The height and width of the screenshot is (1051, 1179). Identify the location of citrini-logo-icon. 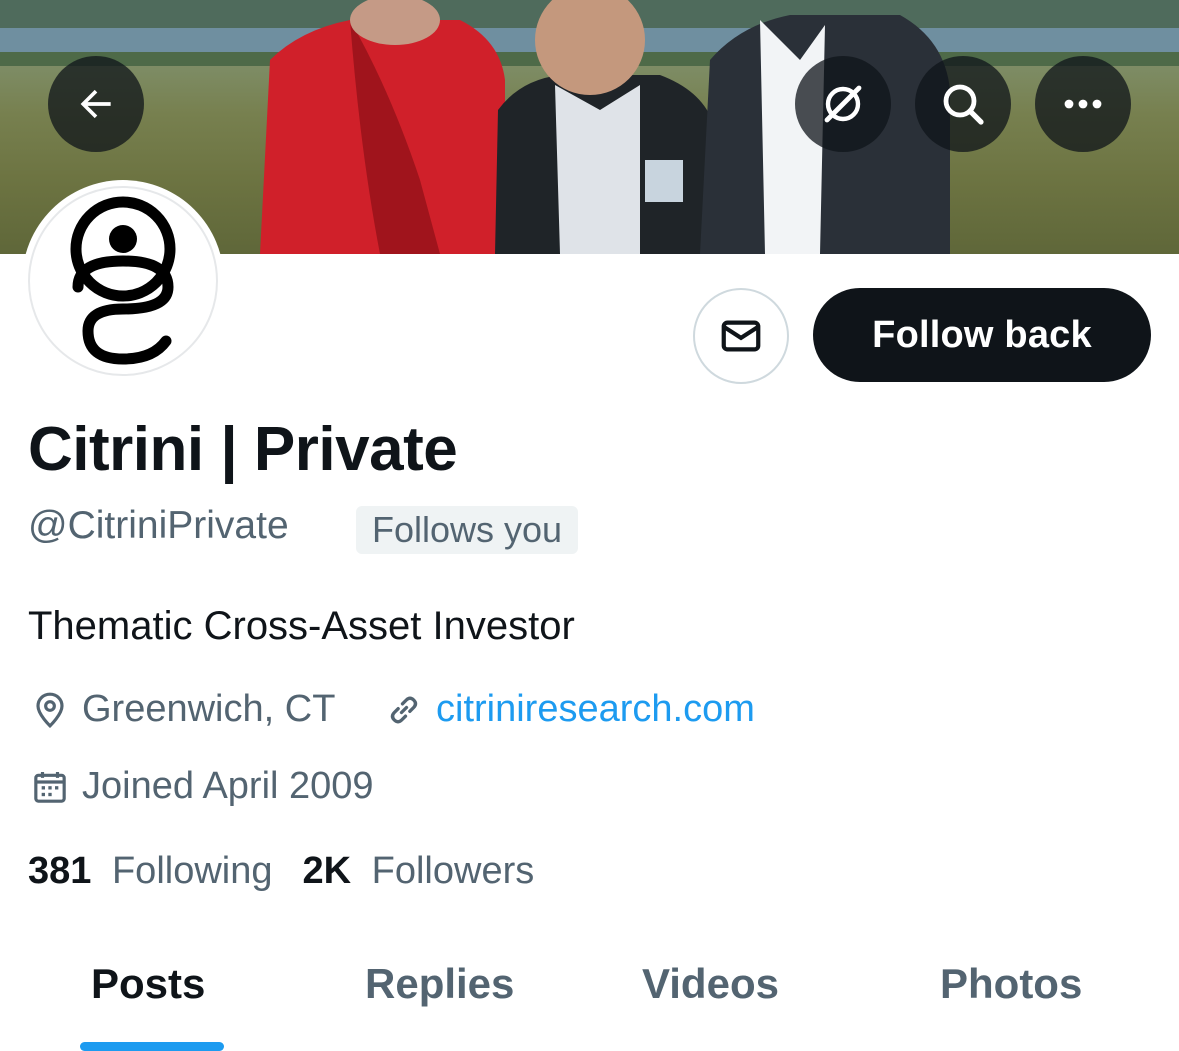
(123, 280).